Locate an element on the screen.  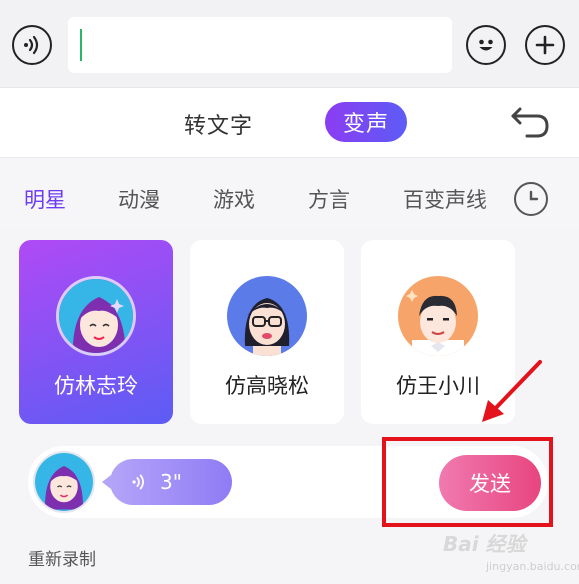
baidu-jingyan-watermark: Bai 经验 is located at coordinates (484, 544).